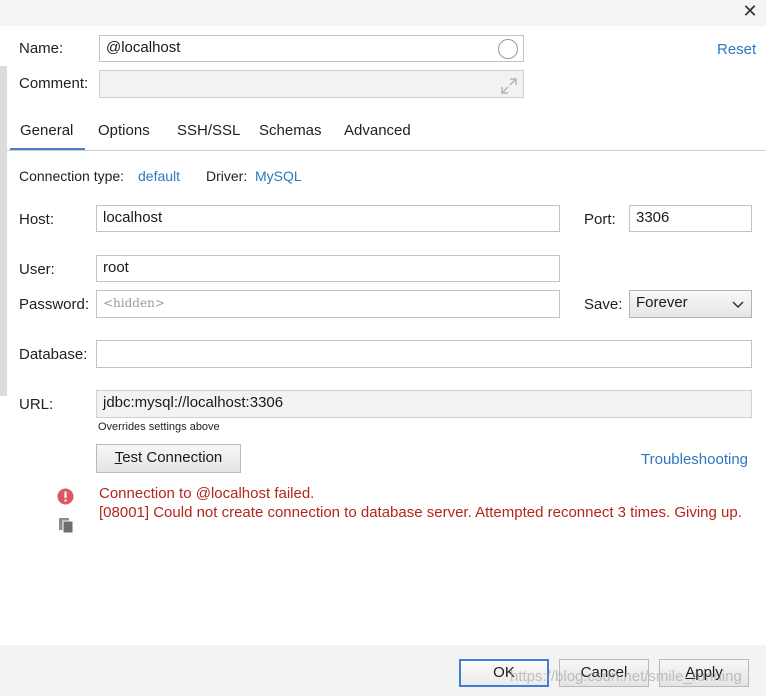 The image size is (766, 696). What do you see at coordinates (207, 493) in the screenshot?
I see `error-message-title: Connection to @localhost failed.` at bounding box center [207, 493].